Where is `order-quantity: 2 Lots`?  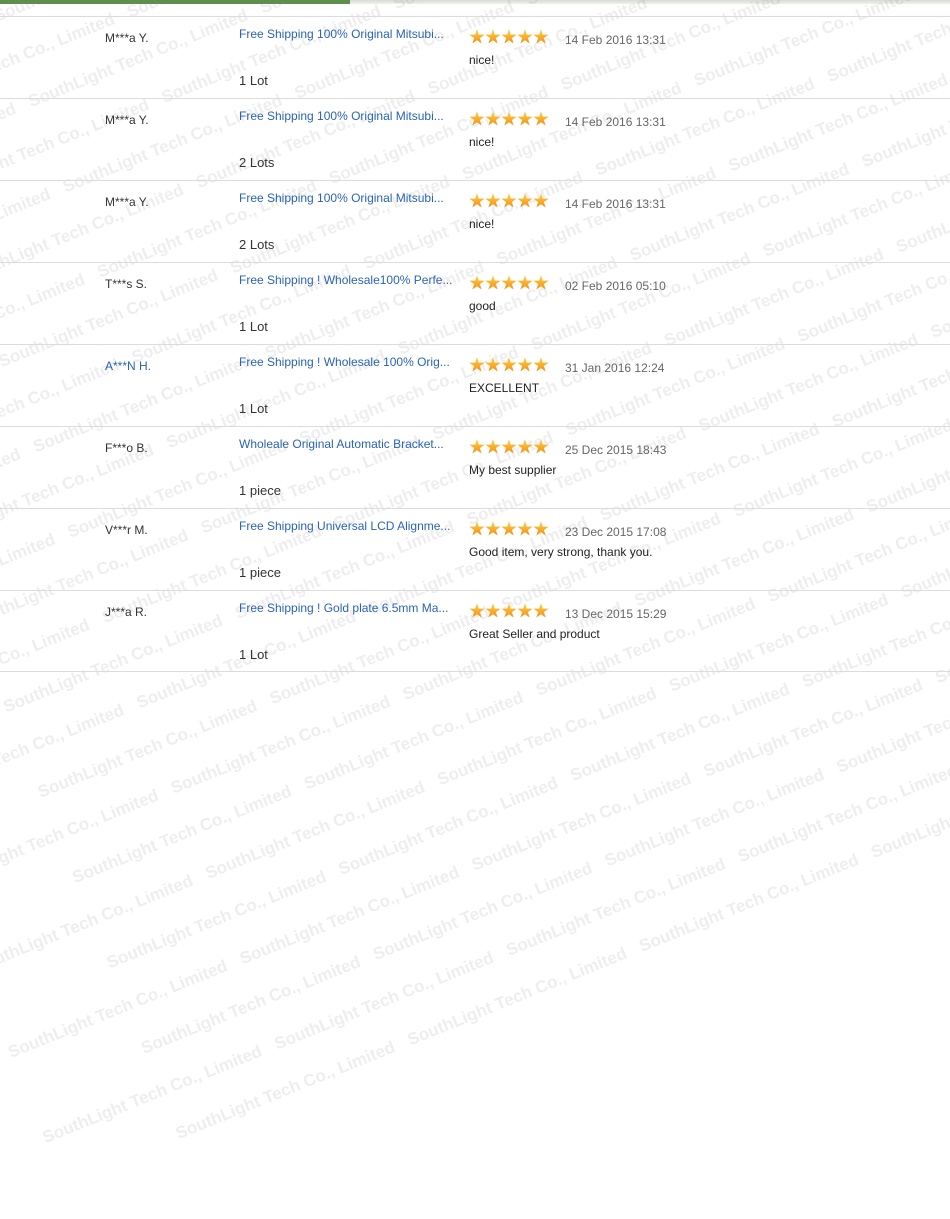
order-quantity: 2 Lots is located at coordinates (257, 244).